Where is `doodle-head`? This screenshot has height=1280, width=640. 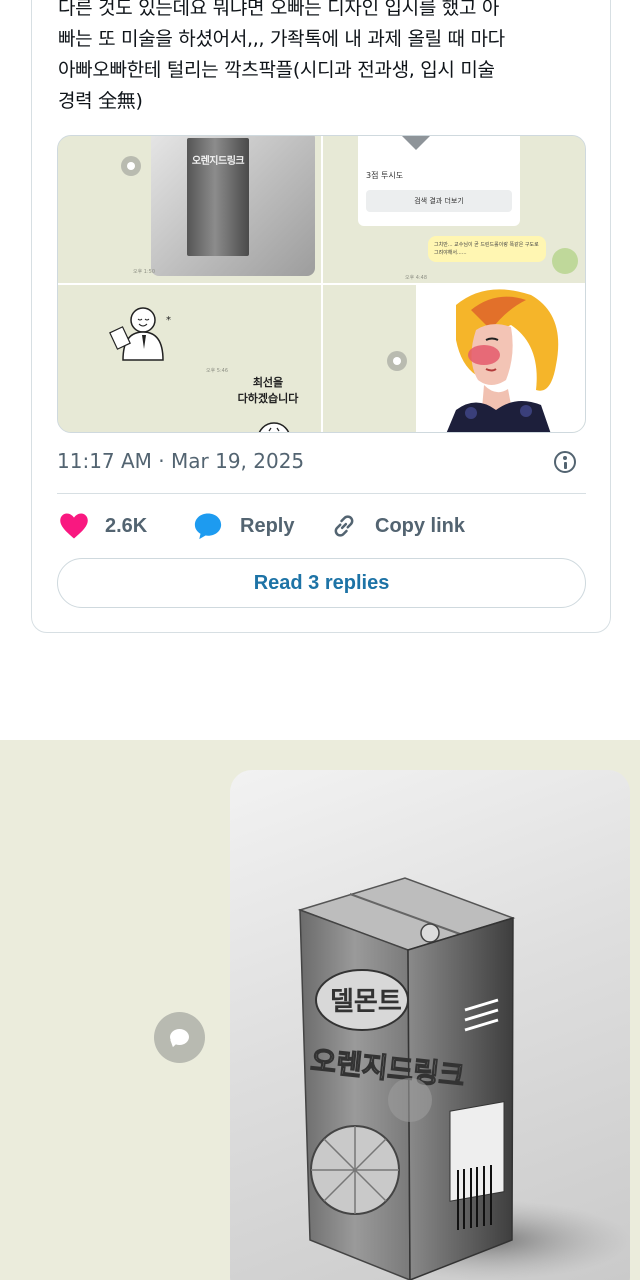
doodle-head is located at coordinates (274, 427).